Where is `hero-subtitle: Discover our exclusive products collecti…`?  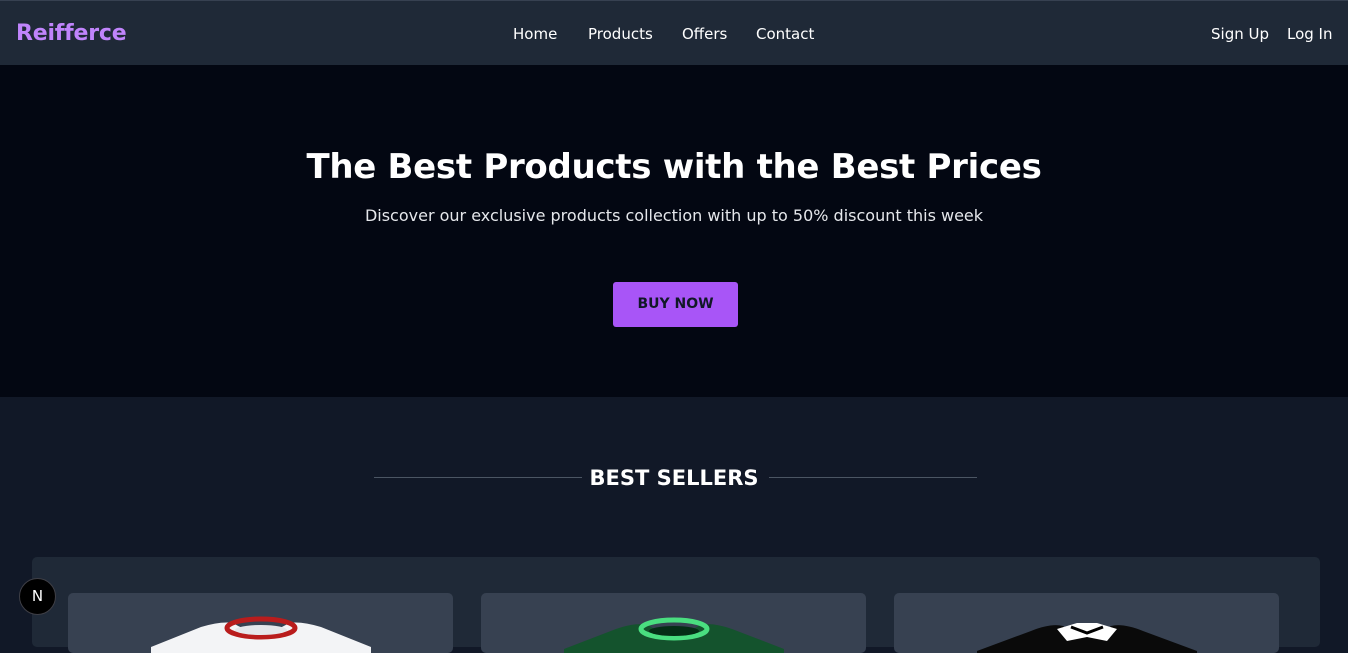 hero-subtitle: Discover our exclusive products collecti… is located at coordinates (674, 215).